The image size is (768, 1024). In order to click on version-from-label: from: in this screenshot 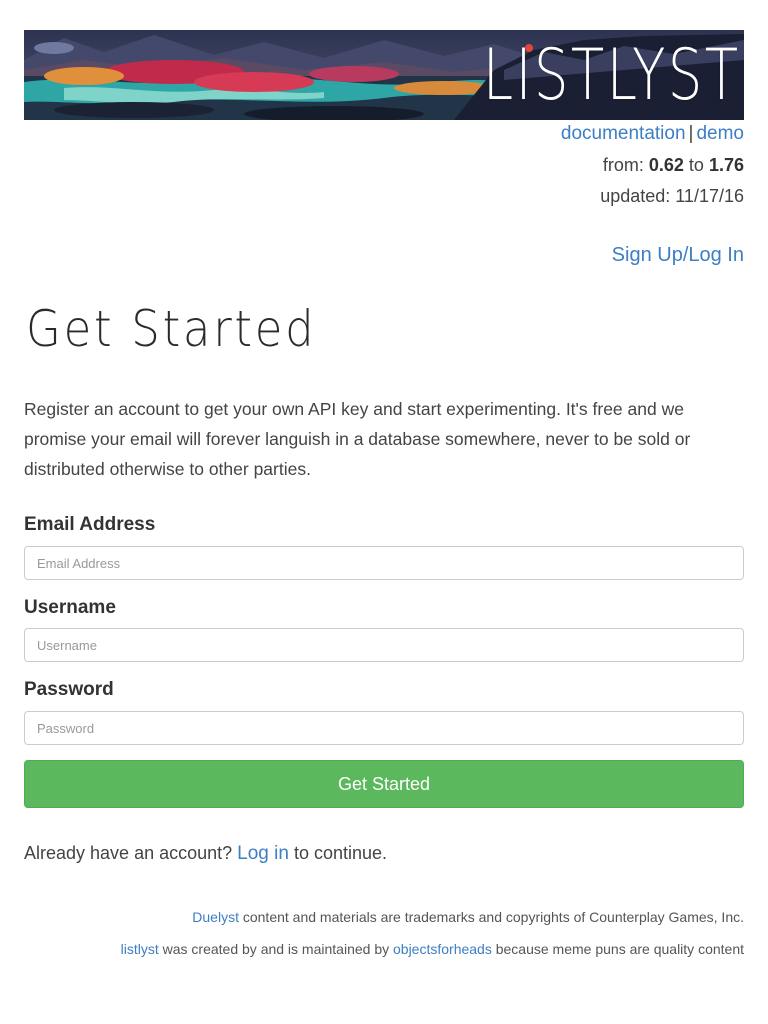, I will do `click(623, 165)`.